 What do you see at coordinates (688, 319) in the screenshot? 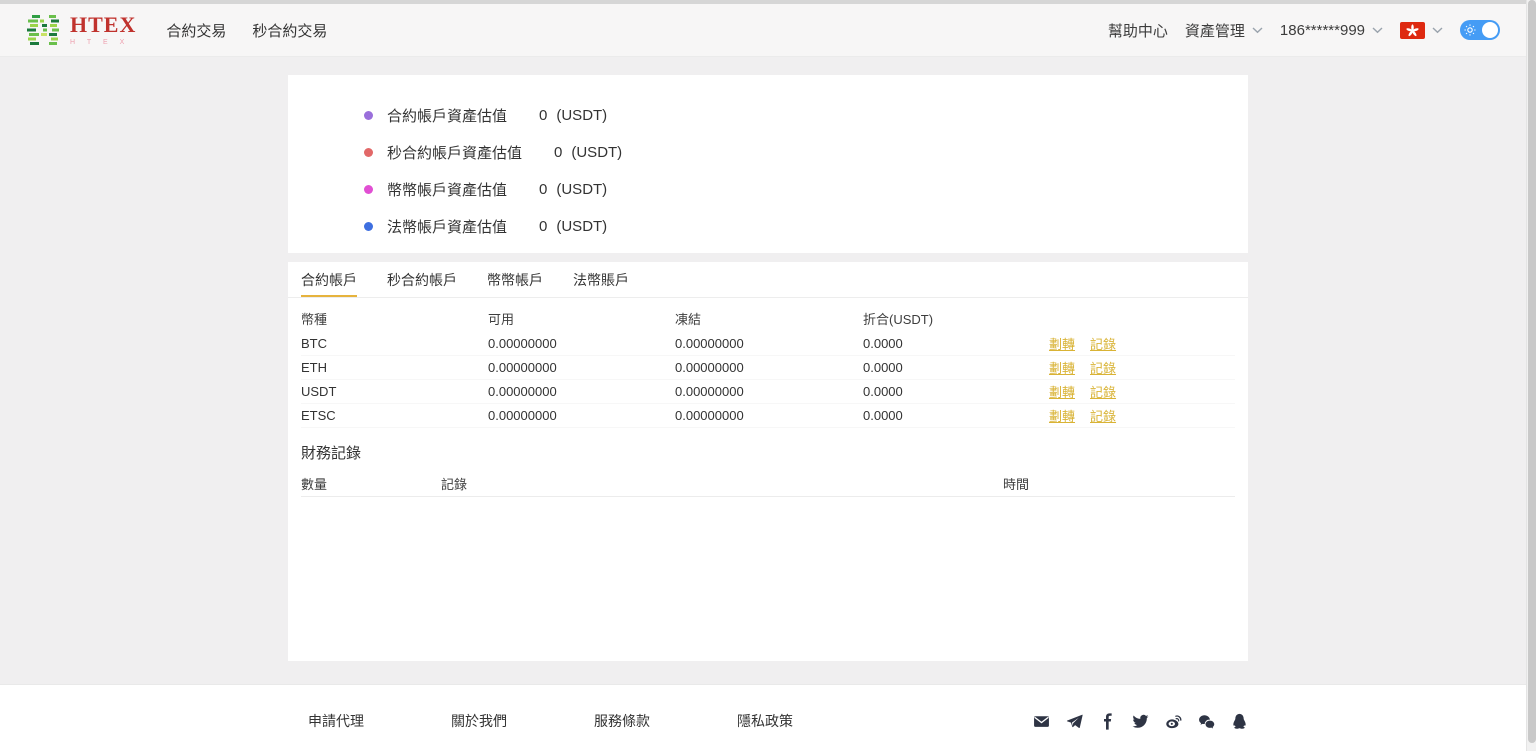
I see `column-header: 凍結` at bounding box center [688, 319].